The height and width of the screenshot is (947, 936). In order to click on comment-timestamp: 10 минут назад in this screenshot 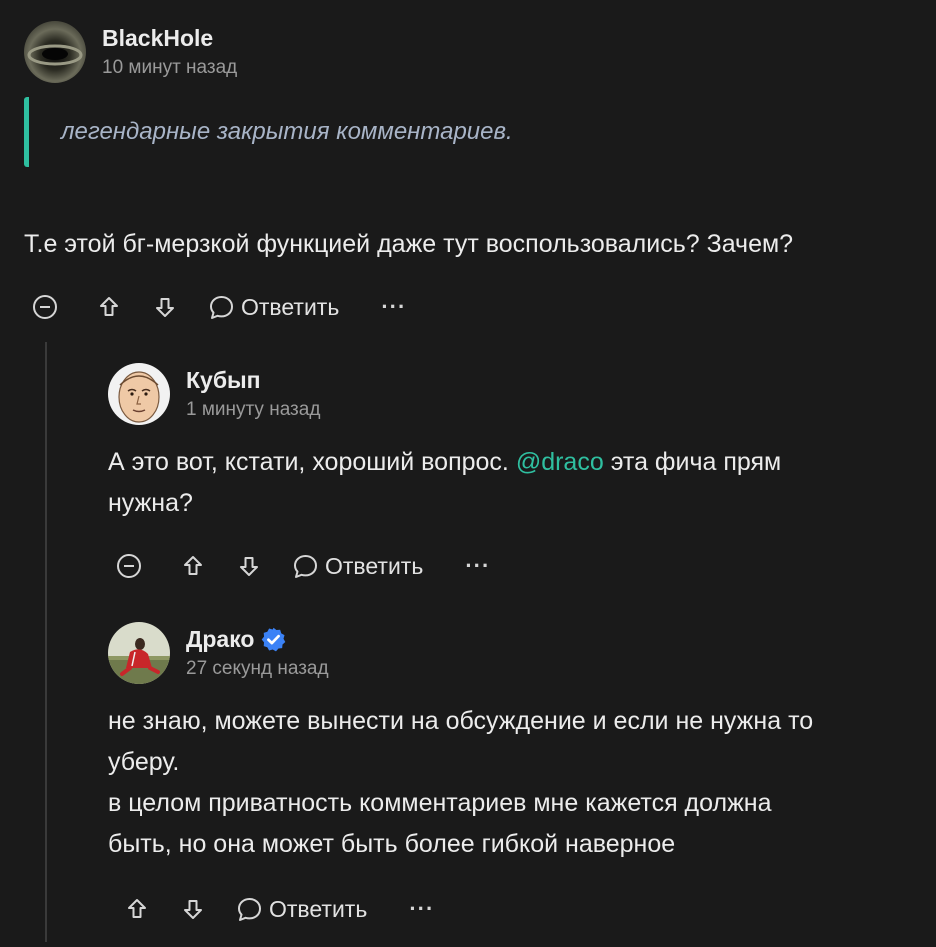, I will do `click(169, 68)`.